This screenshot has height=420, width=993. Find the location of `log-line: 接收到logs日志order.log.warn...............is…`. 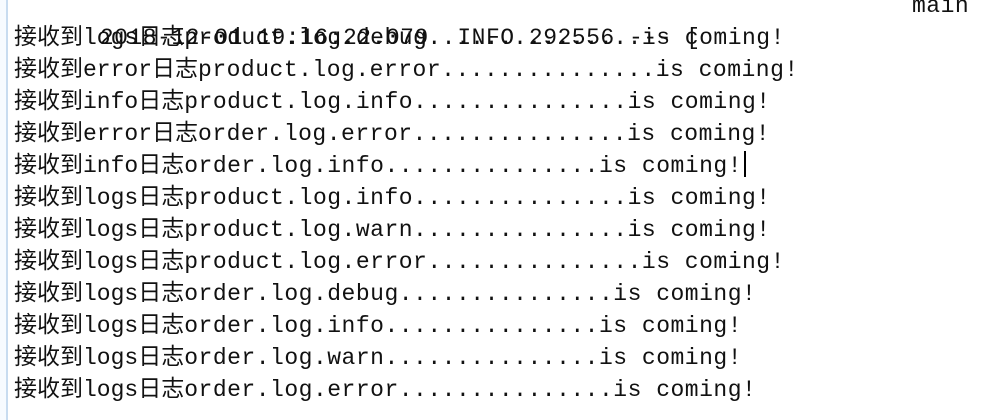

log-line: 接收到logs日志order.log.warn...............is… is located at coordinates (503, 358).